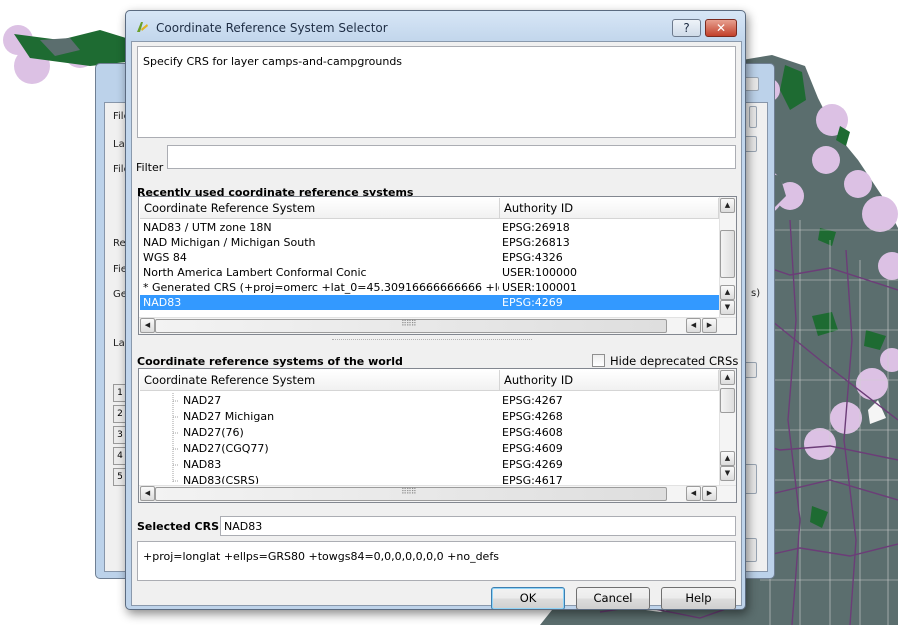 Image resolution: width=898 pixels, height=625 pixels. I want to click on recent-row-id: EPSG:4269, so click(532, 302).